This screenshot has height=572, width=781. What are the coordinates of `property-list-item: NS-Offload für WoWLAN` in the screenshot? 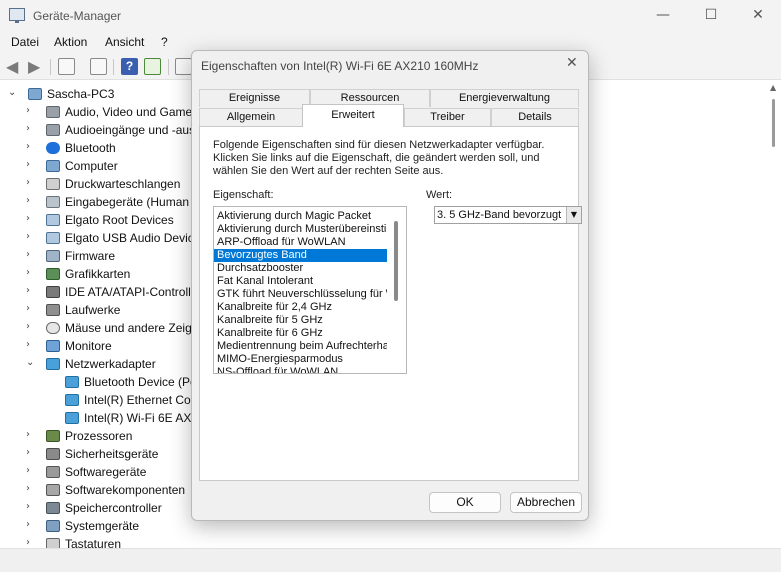 It's located at (300, 369).